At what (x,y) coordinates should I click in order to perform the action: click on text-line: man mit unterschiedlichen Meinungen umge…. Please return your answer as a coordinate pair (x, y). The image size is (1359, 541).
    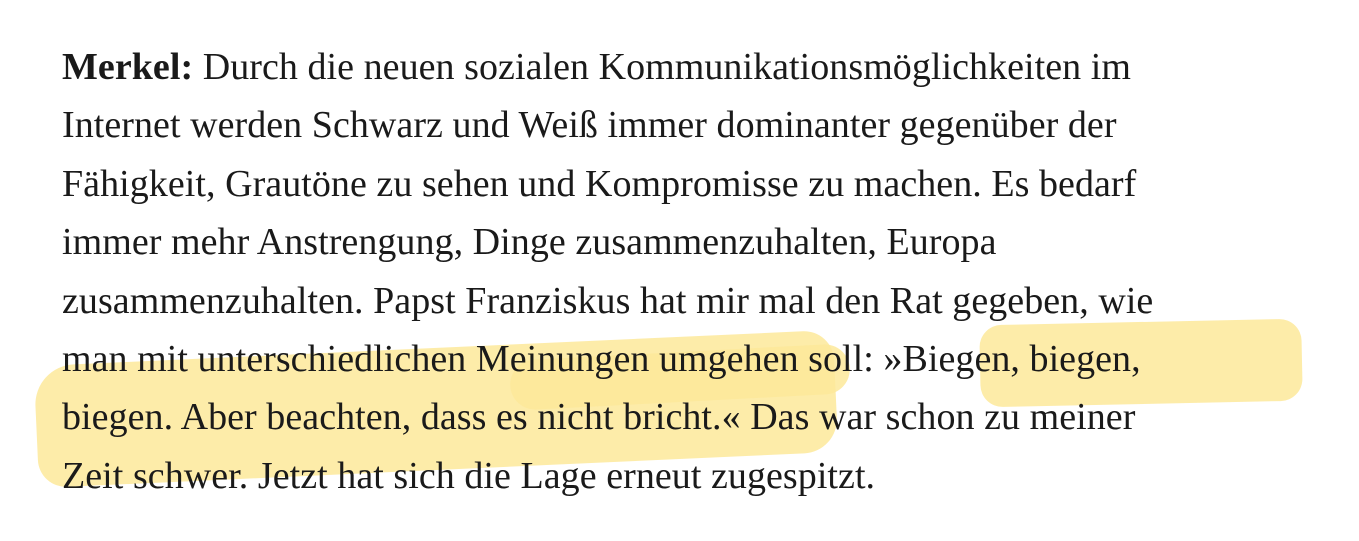
    Looking at the image, I should click on (601, 359).